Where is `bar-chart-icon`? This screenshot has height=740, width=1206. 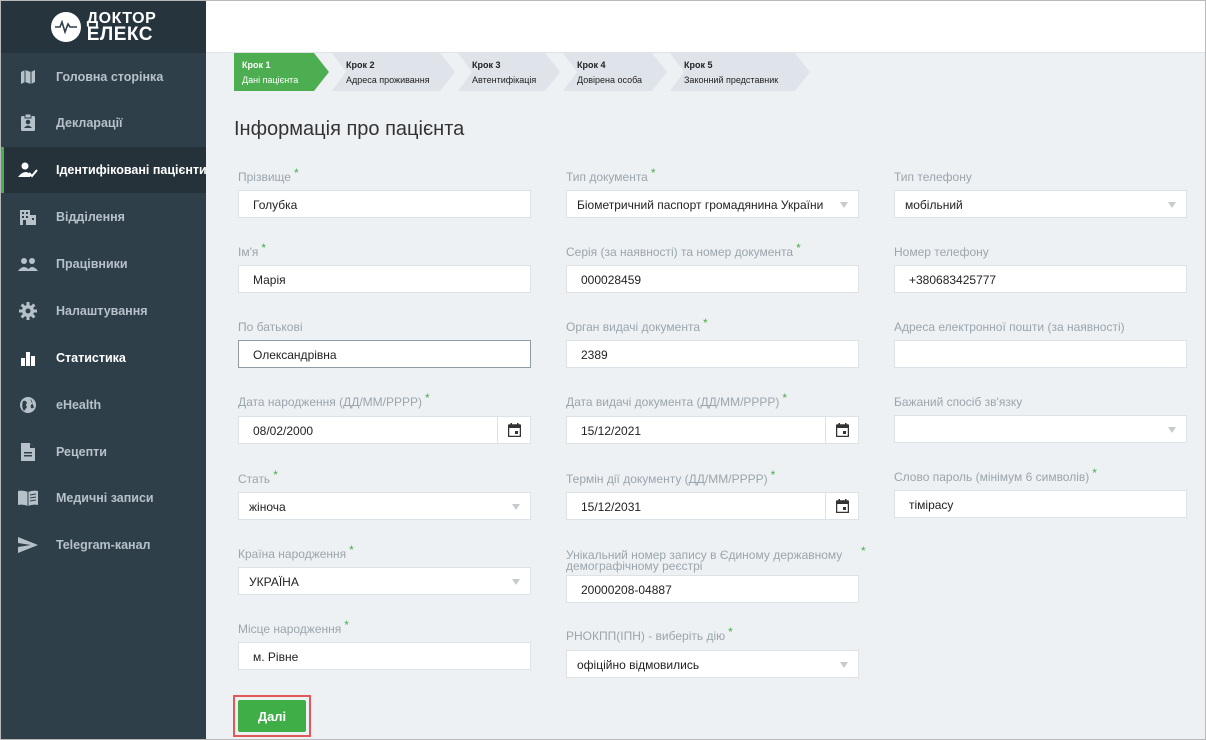 bar-chart-icon is located at coordinates (28, 358).